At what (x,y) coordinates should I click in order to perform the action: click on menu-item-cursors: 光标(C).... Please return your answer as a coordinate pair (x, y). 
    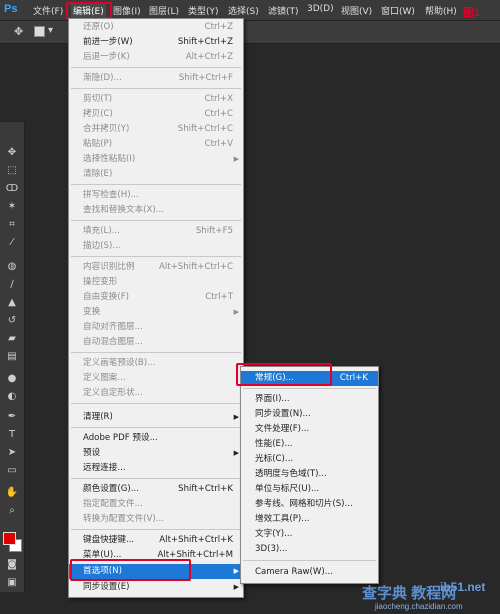
    Looking at the image, I should click on (309, 459).